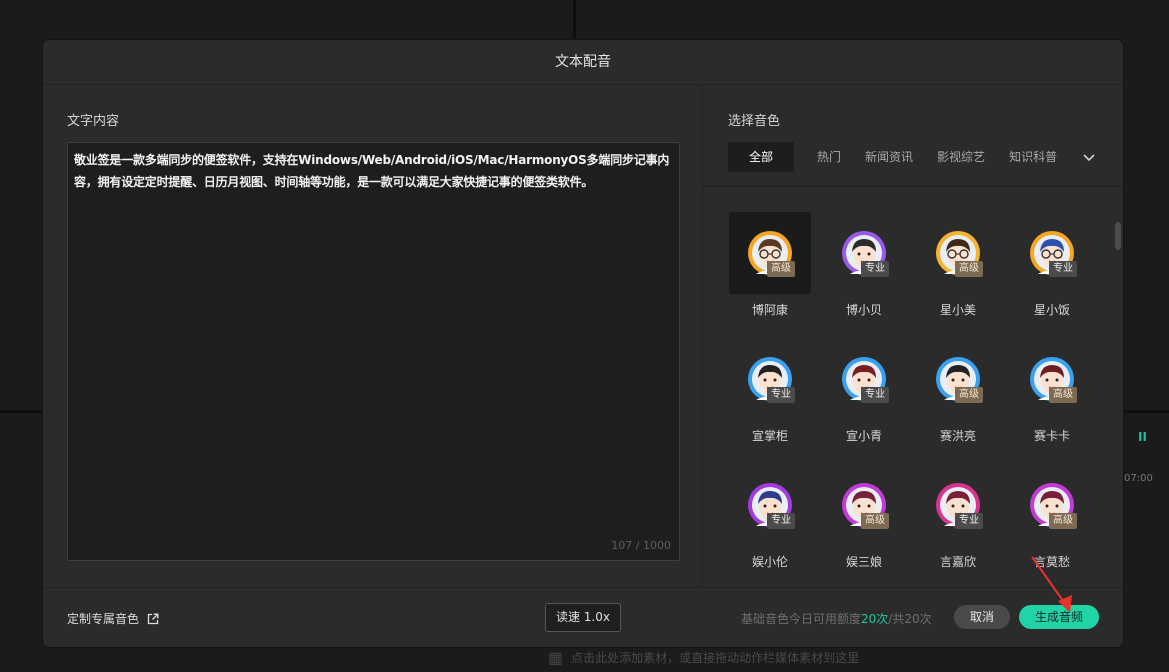 The height and width of the screenshot is (672, 1169). What do you see at coordinates (957, 310) in the screenshot?
I see `voice-name: 星小美` at bounding box center [957, 310].